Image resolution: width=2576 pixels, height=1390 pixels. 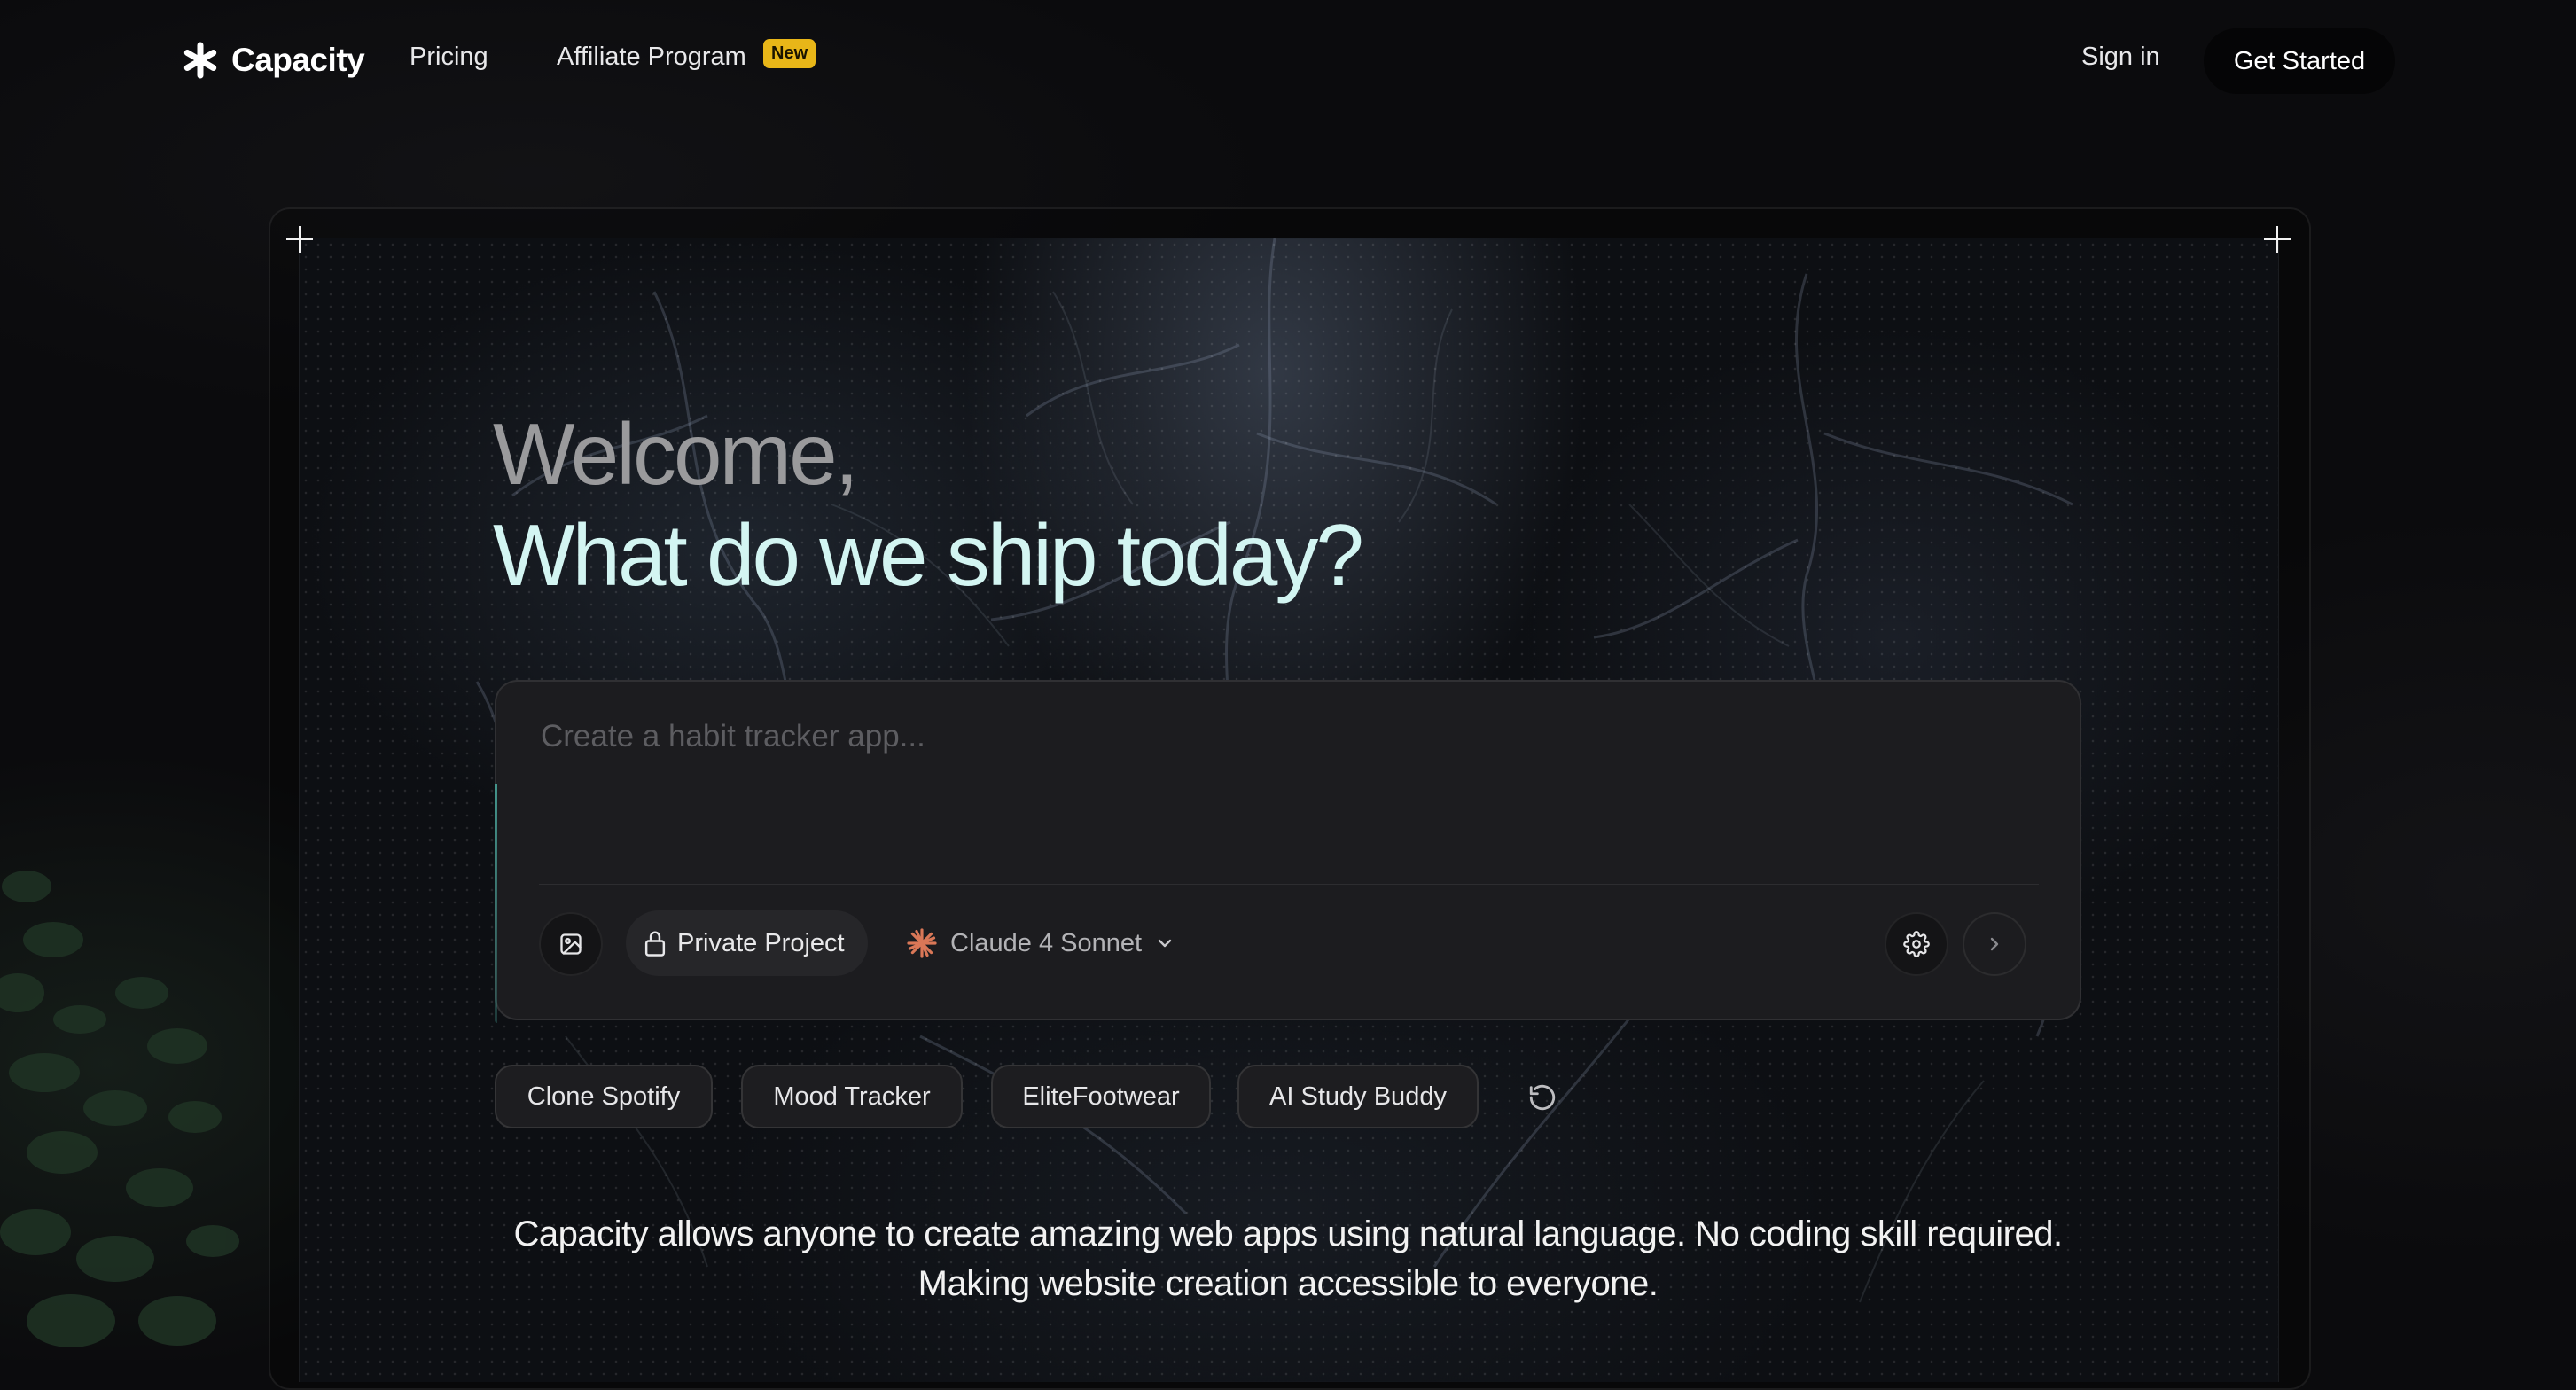 I want to click on image-icon, so click(x=571, y=944).